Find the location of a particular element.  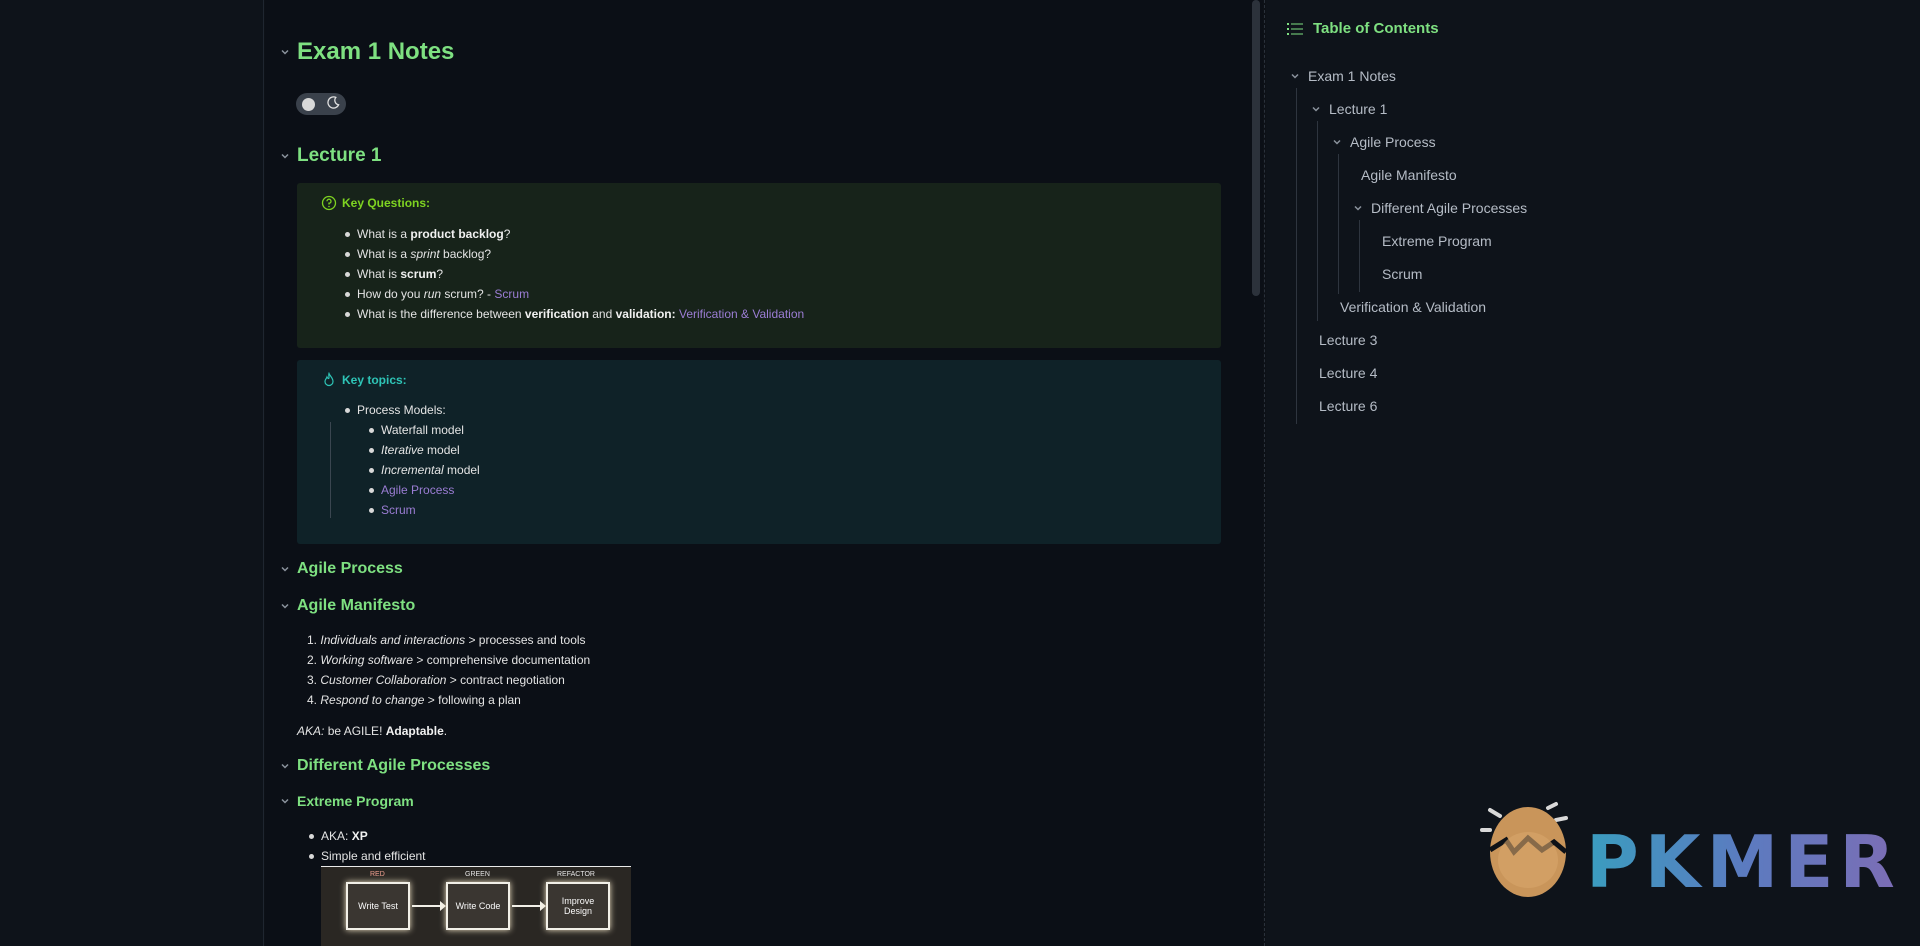

list-item: Agile Process is located at coordinates (423, 490).